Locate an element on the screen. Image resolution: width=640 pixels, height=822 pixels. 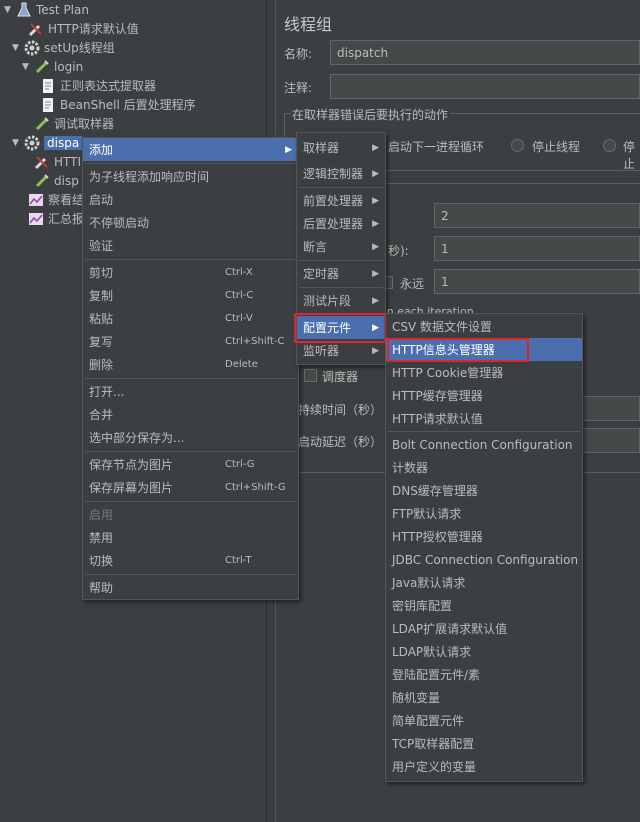
tree-node-test-plan: ▼ Test Plan is located at coordinates (46, 9).